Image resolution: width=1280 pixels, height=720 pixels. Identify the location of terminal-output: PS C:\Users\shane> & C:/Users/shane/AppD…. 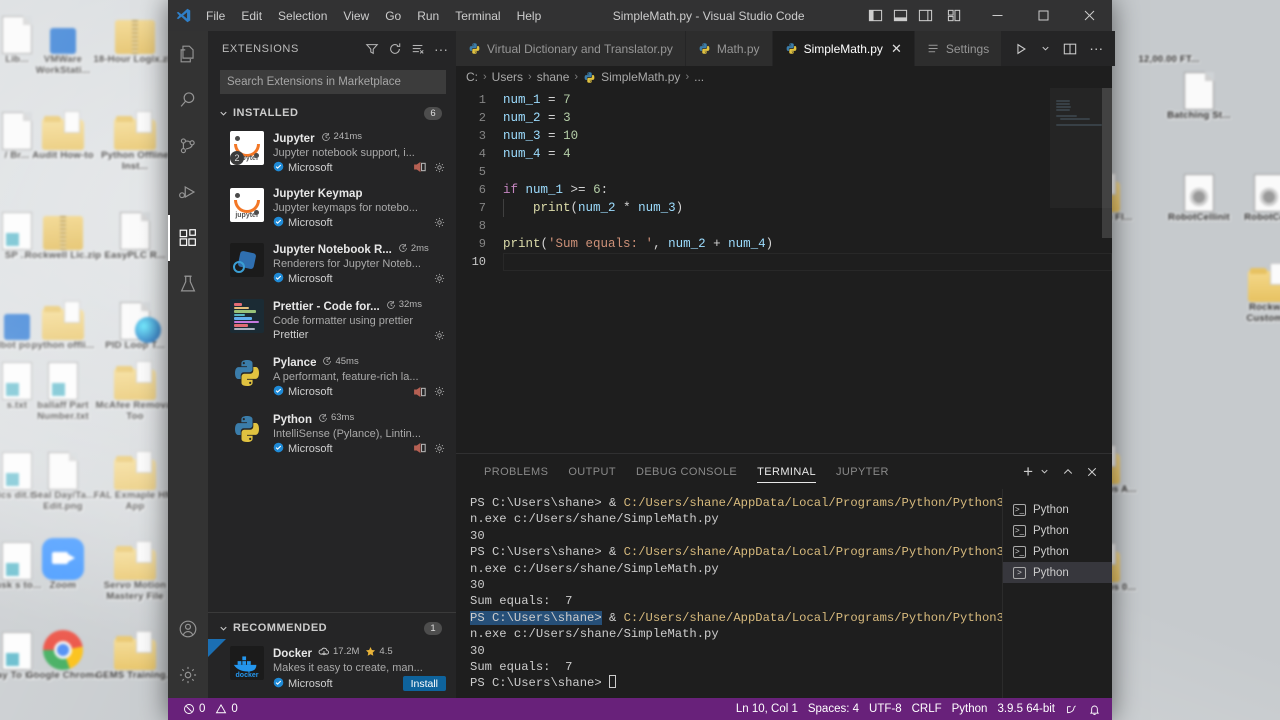
(729, 593).